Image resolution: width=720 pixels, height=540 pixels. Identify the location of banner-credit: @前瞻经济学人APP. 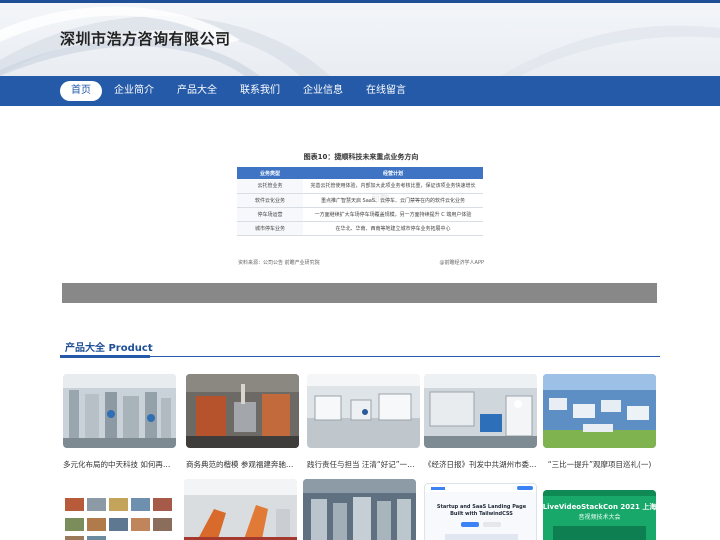
(461, 263).